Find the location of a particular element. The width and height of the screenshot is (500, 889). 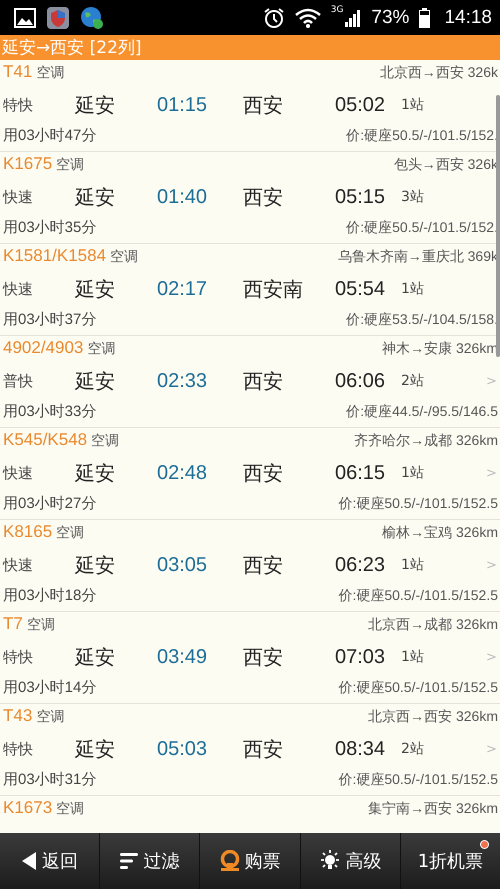

globe-icon is located at coordinates (92, 18).